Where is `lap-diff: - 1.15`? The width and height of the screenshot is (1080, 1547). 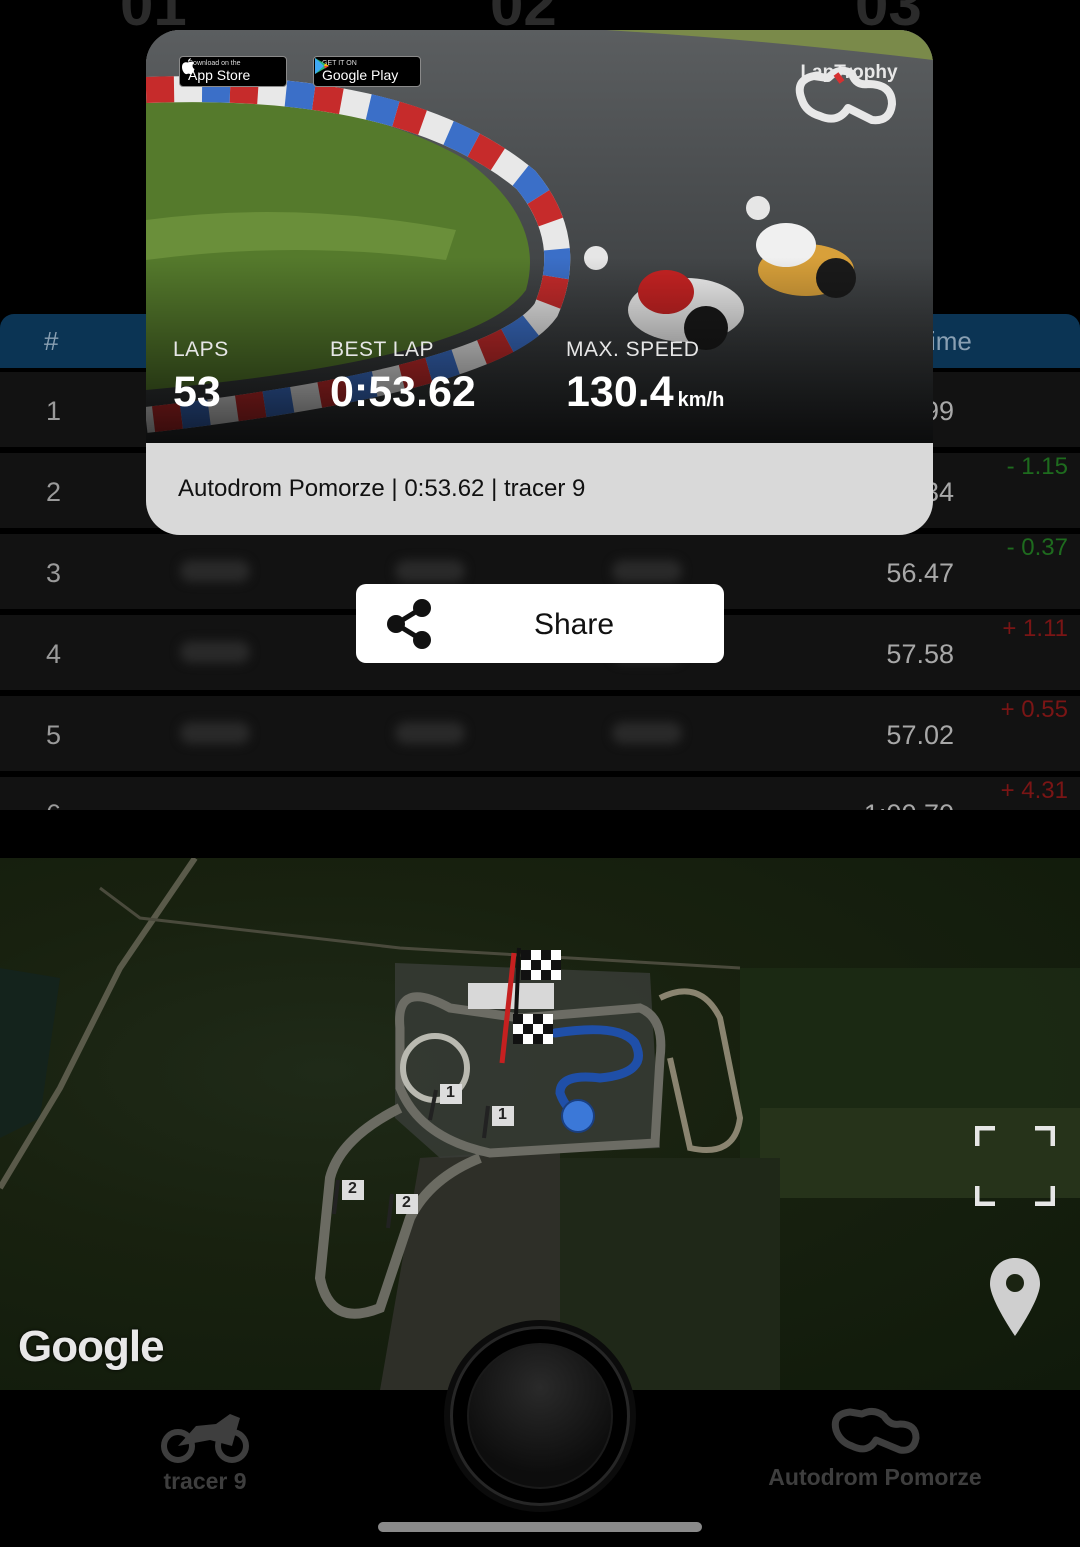 lap-diff: - 1.15 is located at coordinates (1037, 466).